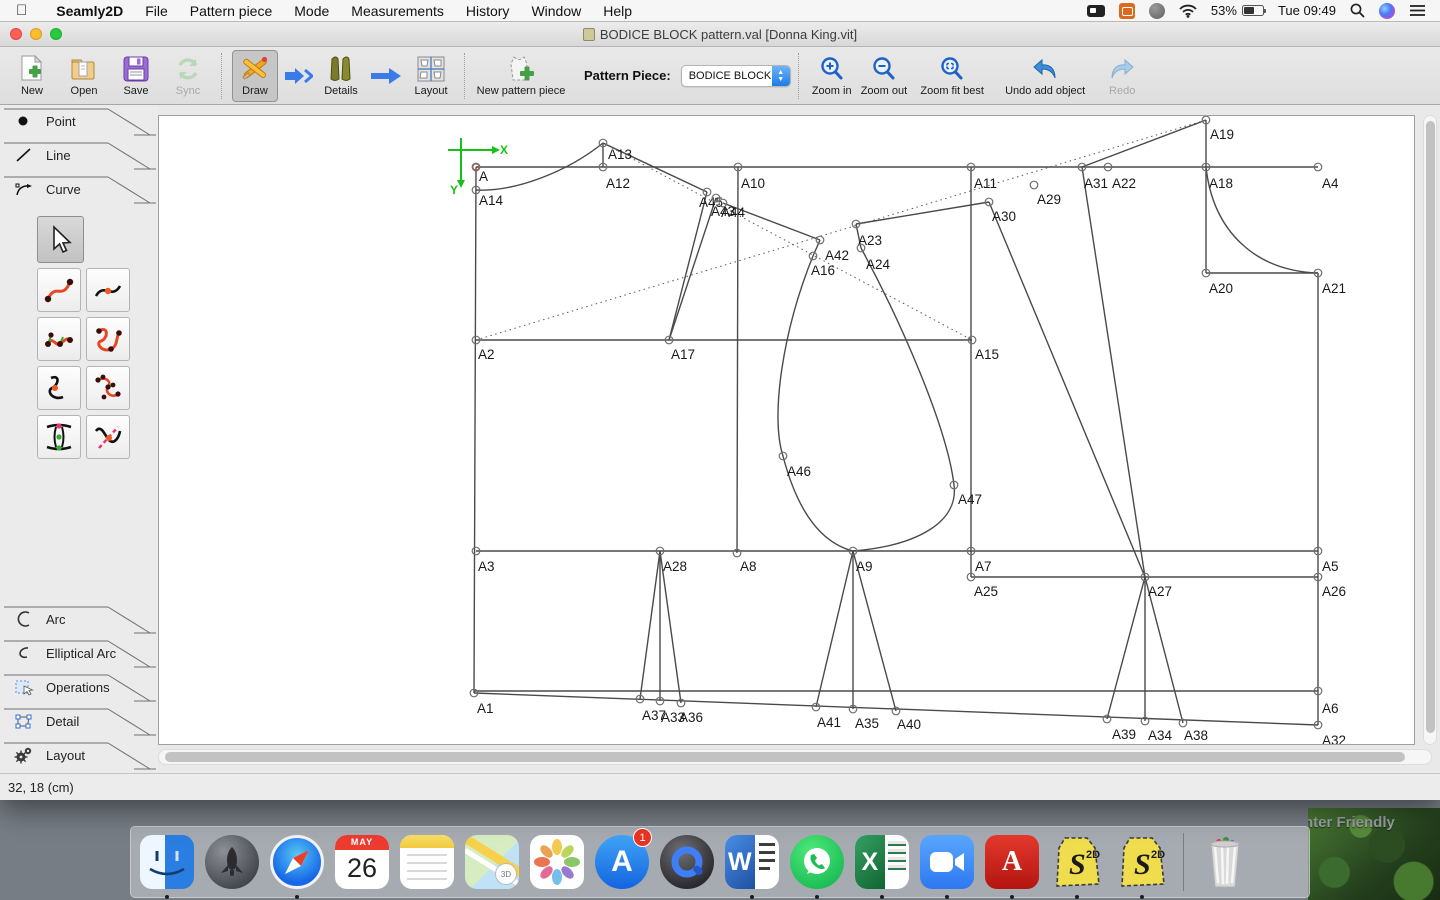 Image resolution: width=1440 pixels, height=900 pixels. I want to click on sidebar-section-operations: Operations, so click(79, 688).